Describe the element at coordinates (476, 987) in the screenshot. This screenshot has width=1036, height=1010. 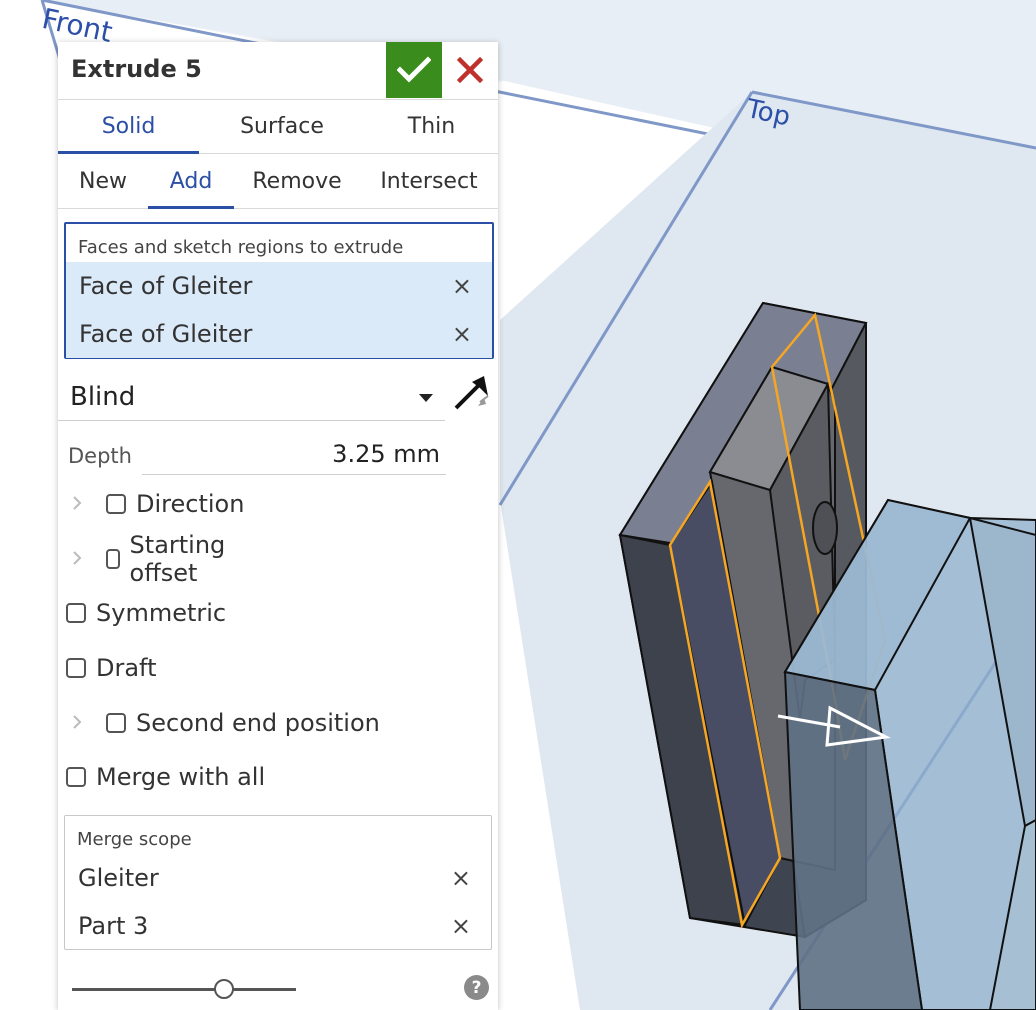
I see `help-icon: ?` at that location.